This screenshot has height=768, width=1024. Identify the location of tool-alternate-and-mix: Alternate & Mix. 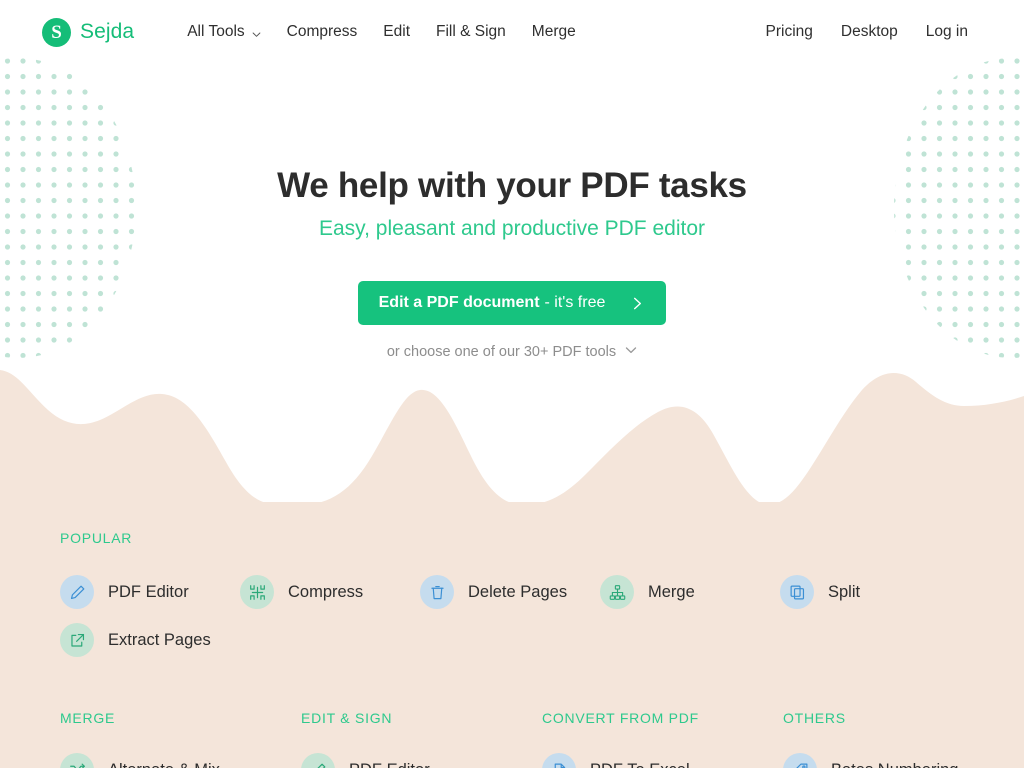
(180, 759).